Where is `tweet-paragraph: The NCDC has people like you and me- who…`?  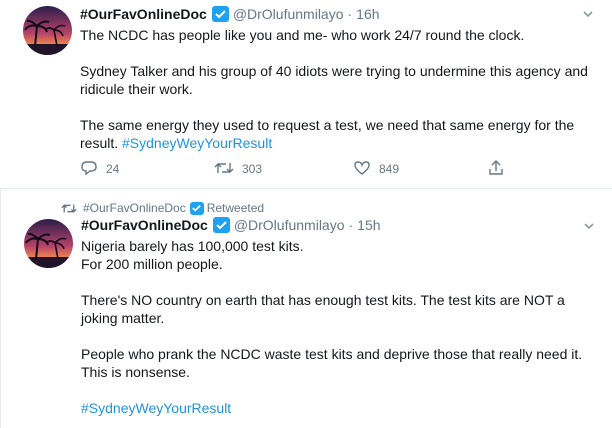 tweet-paragraph: The NCDC has people like you and me- who… is located at coordinates (302, 35).